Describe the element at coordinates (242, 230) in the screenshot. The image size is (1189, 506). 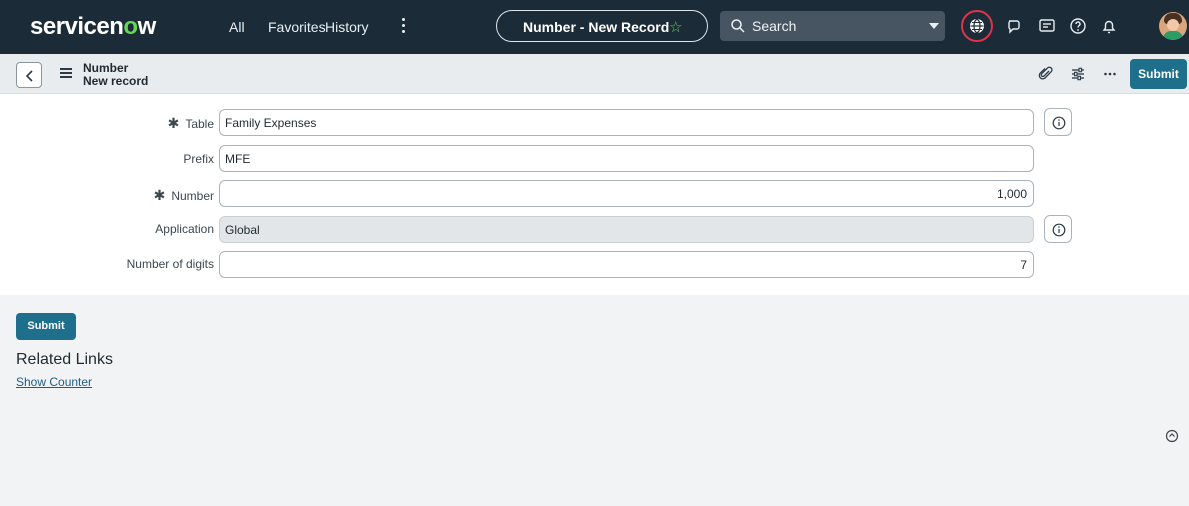
I see `application-value: Global` at that location.